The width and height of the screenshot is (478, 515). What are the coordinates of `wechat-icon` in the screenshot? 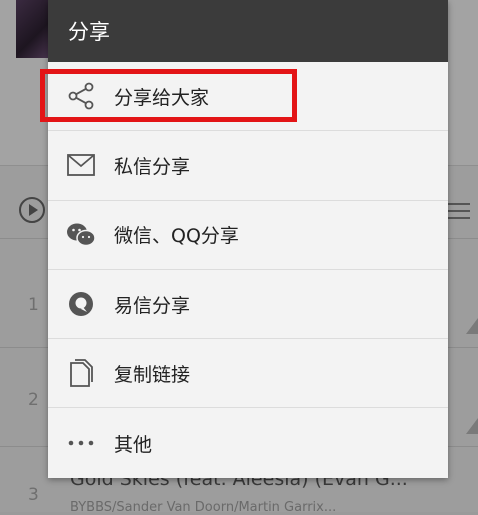 It's located at (81, 235).